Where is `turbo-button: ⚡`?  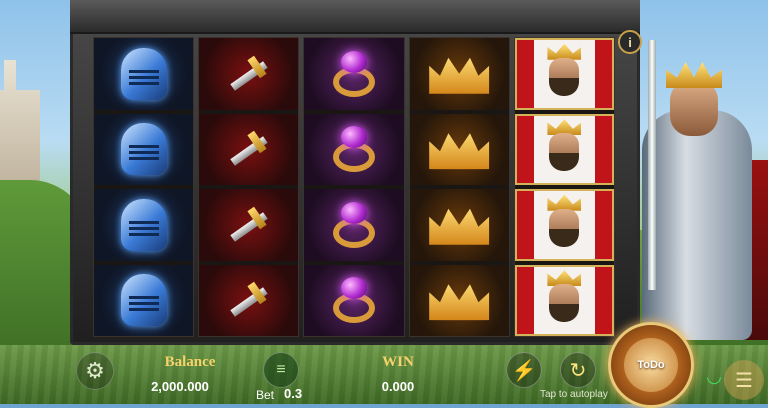
turbo-button: ⚡ is located at coordinates (524, 370).